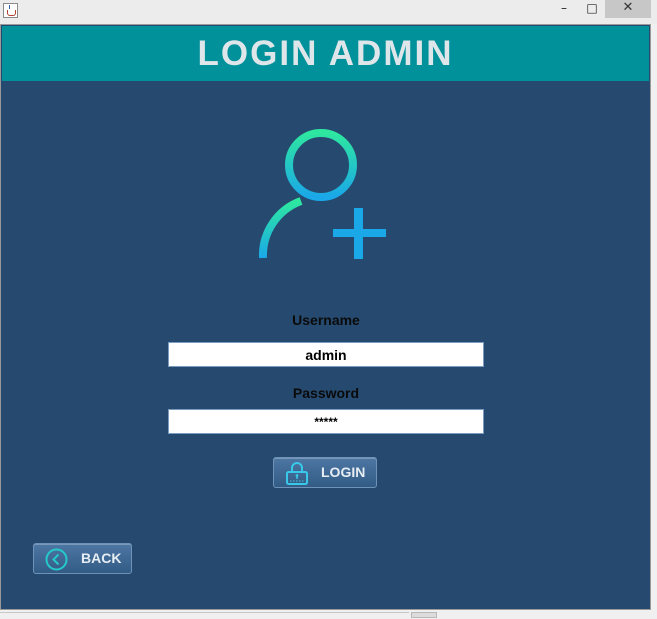 The height and width of the screenshot is (619, 657). Describe the element at coordinates (564, 9) in the screenshot. I see `minimize-button: –` at that location.